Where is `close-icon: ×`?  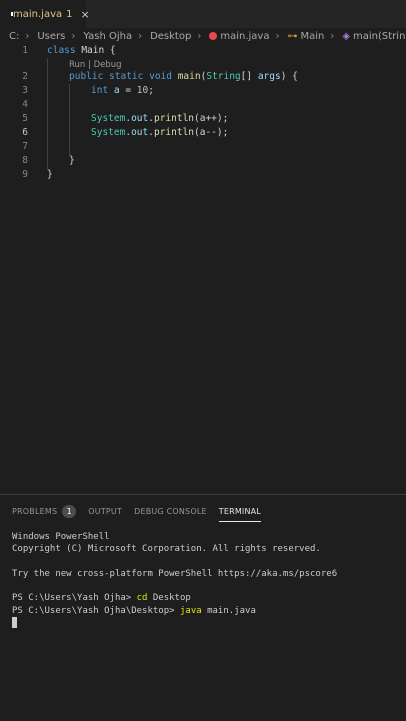
close-icon: × is located at coordinates (85, 14).